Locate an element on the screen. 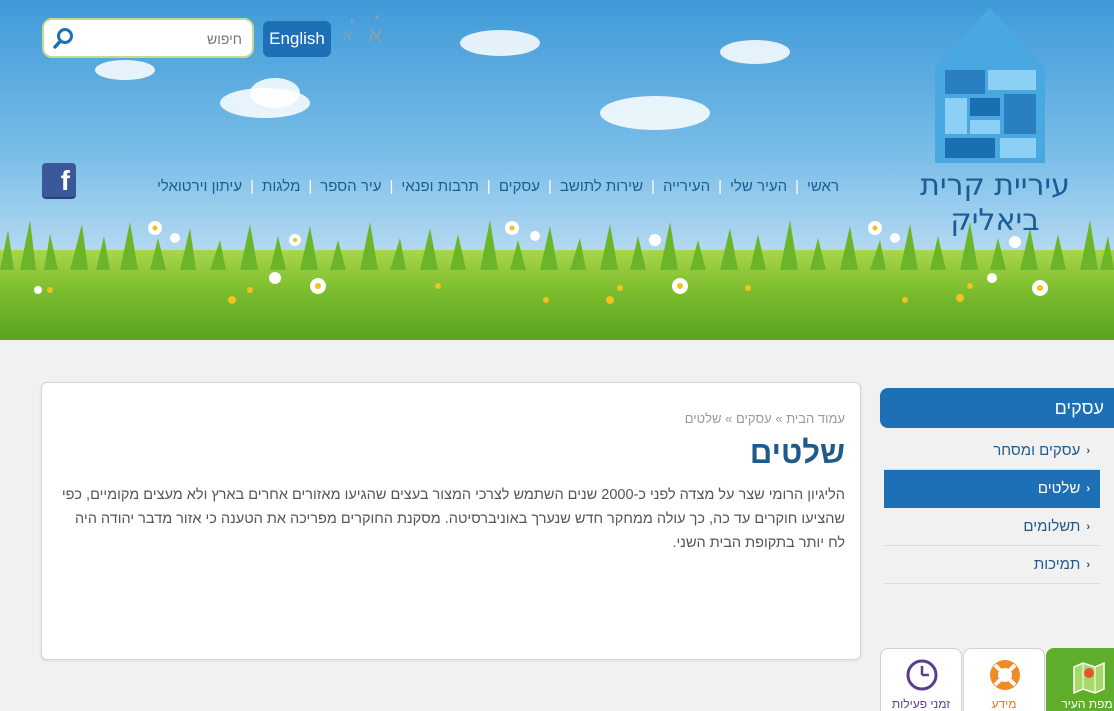 This screenshot has height=711, width=1114. sidebar-menu: ‹ עסקים ומסחר ‹ שלטים ‹ תשלומים ‹ תמיכות is located at coordinates (992, 508).